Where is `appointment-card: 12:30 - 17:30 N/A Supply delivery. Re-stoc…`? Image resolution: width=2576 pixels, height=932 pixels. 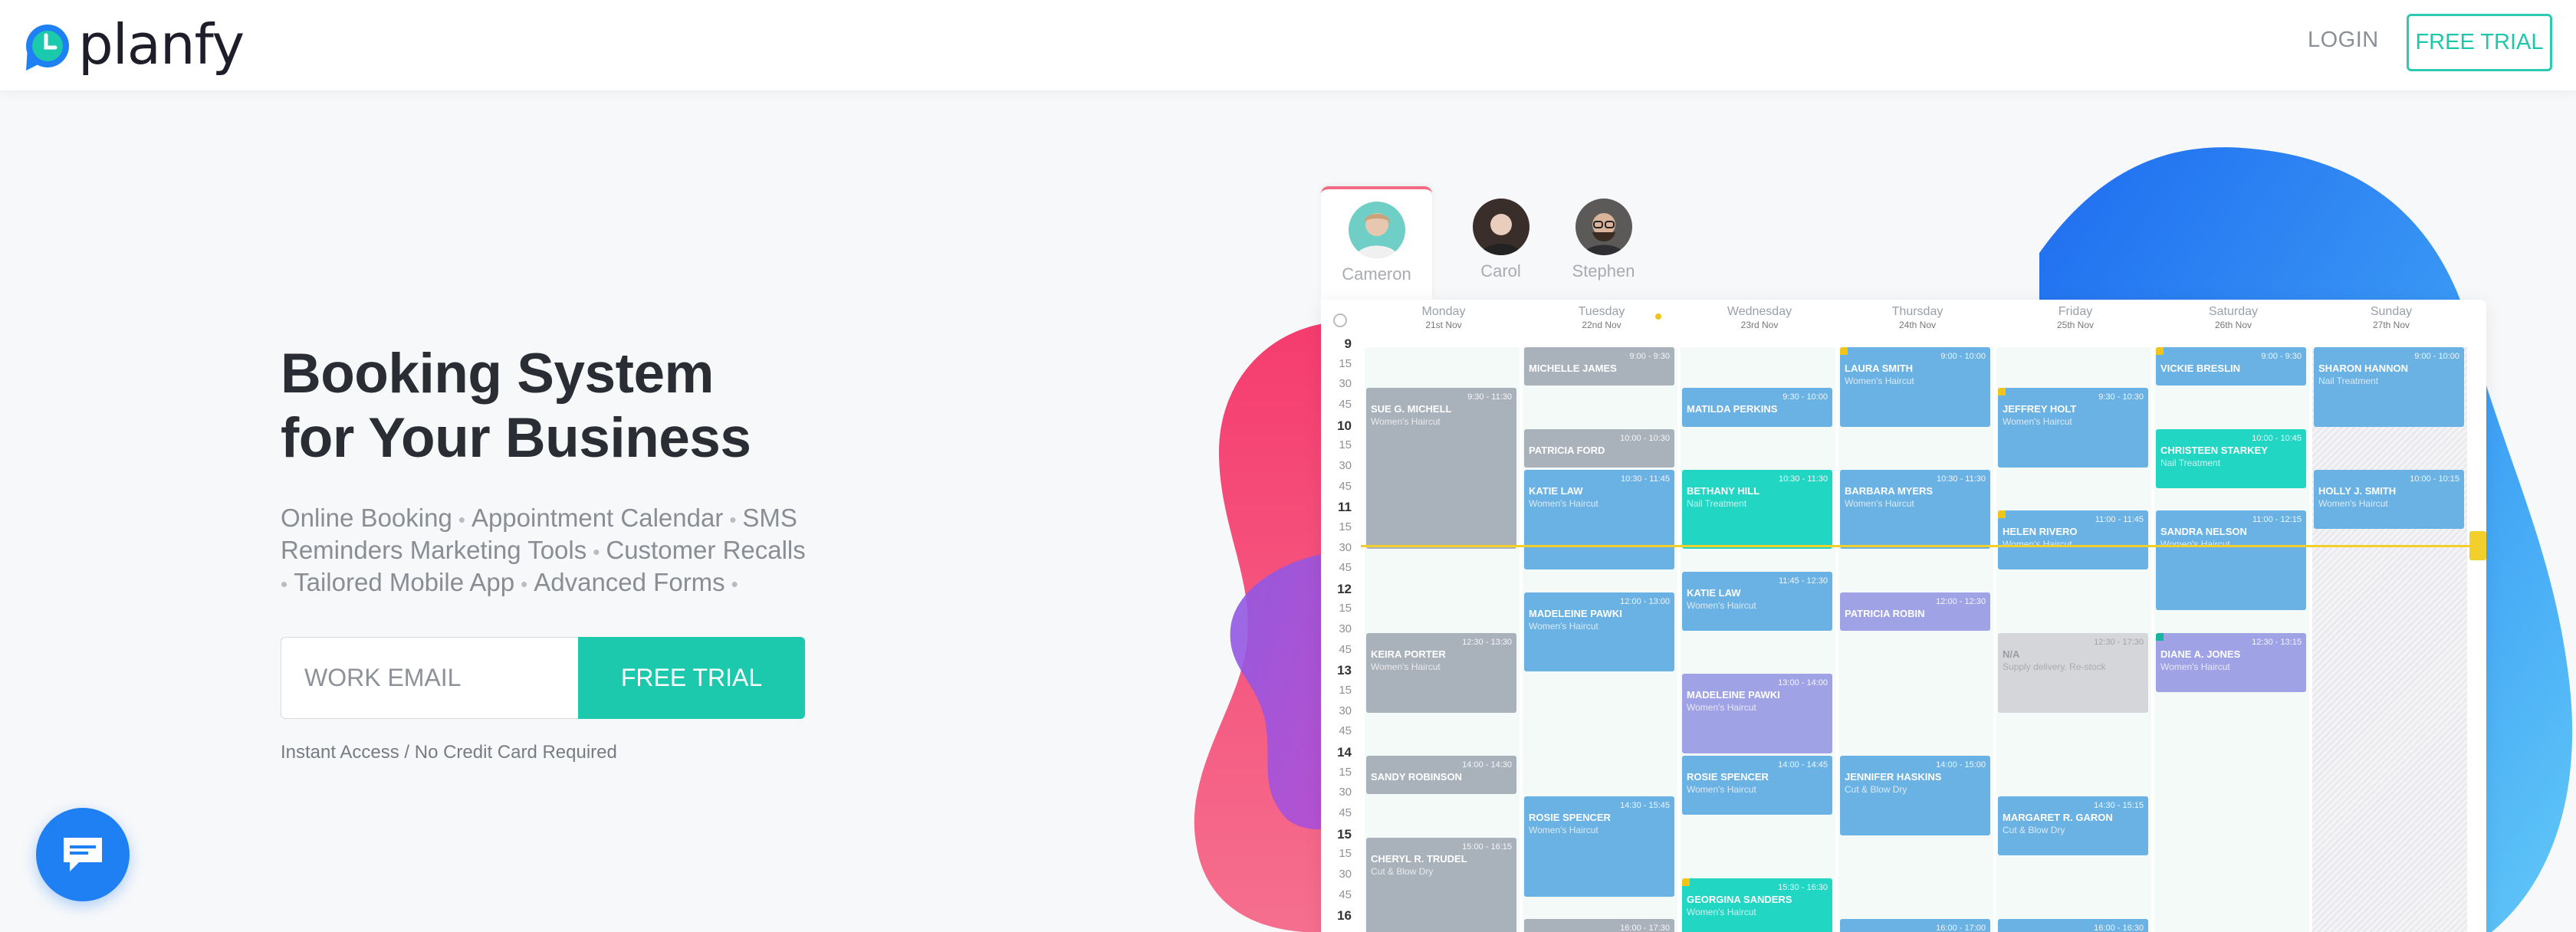
appointment-card: 12:30 - 17:30 N/A Supply delivery. Re-stoc… is located at coordinates (2073, 673).